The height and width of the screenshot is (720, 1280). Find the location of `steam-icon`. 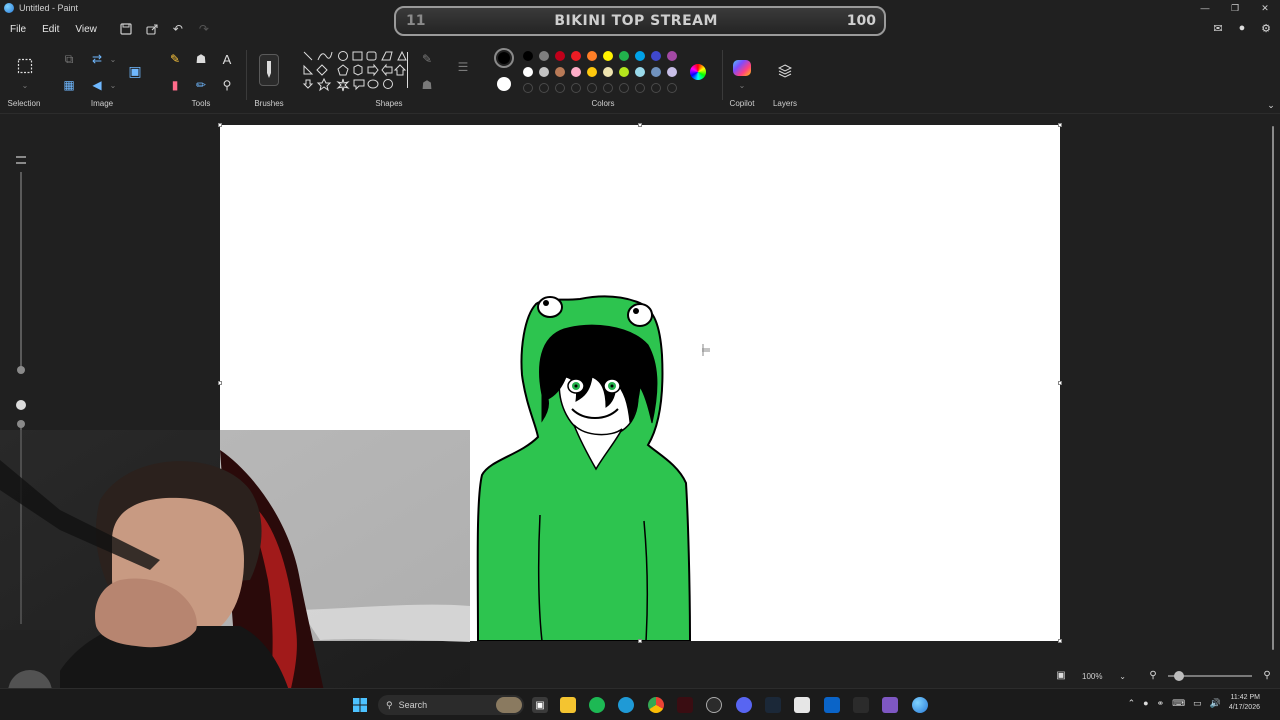

steam-icon is located at coordinates (773, 705).